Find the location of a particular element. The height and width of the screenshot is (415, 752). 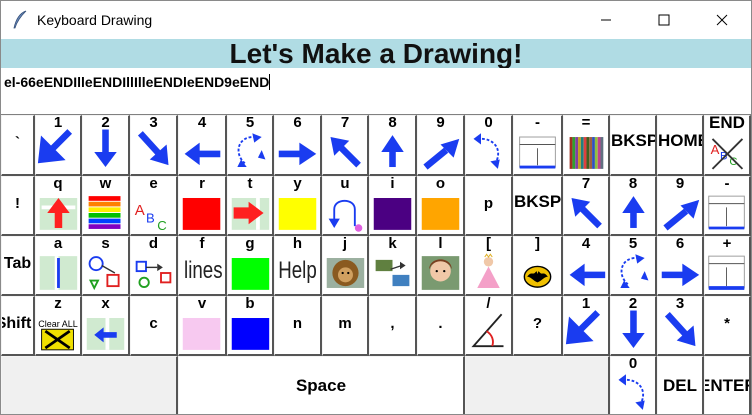

key-t: t is located at coordinates (250, 206).